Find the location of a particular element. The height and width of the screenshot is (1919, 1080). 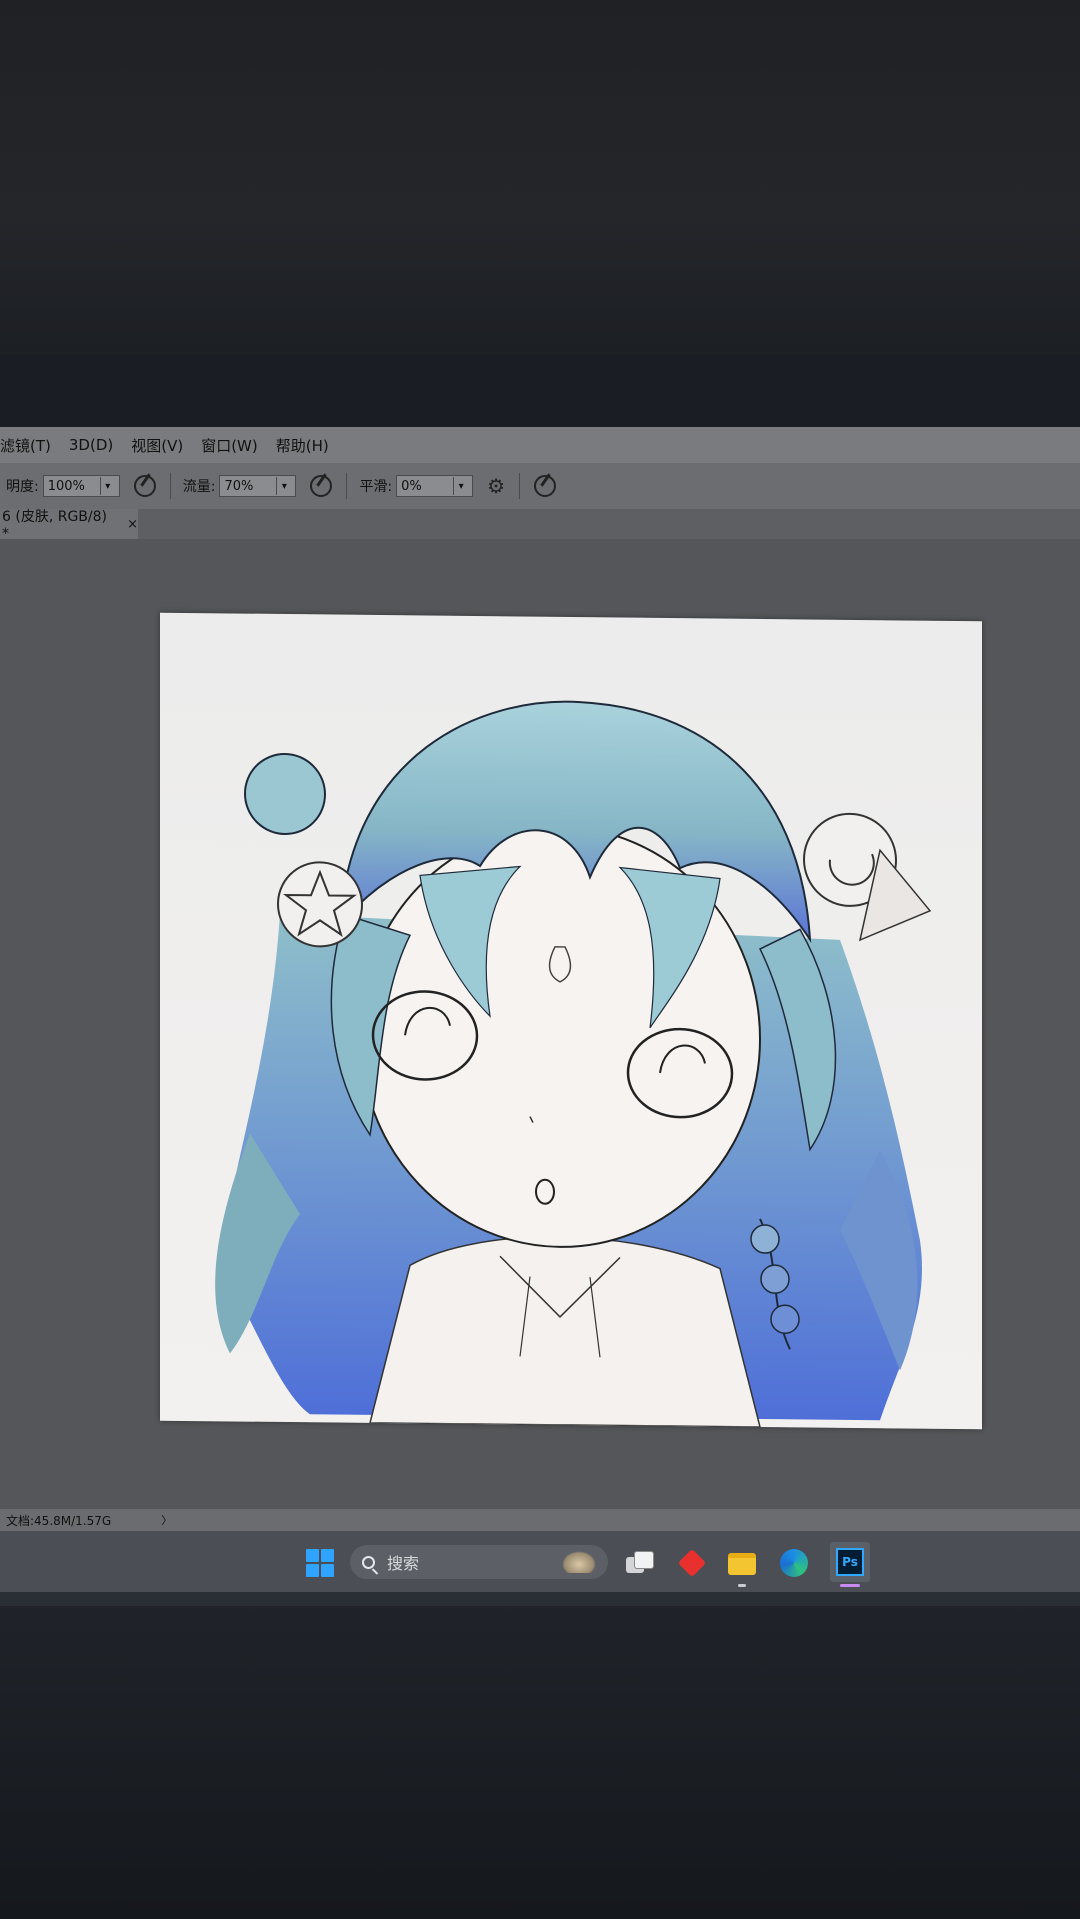

menu-filter: 滤镜(T) is located at coordinates (25, 445).